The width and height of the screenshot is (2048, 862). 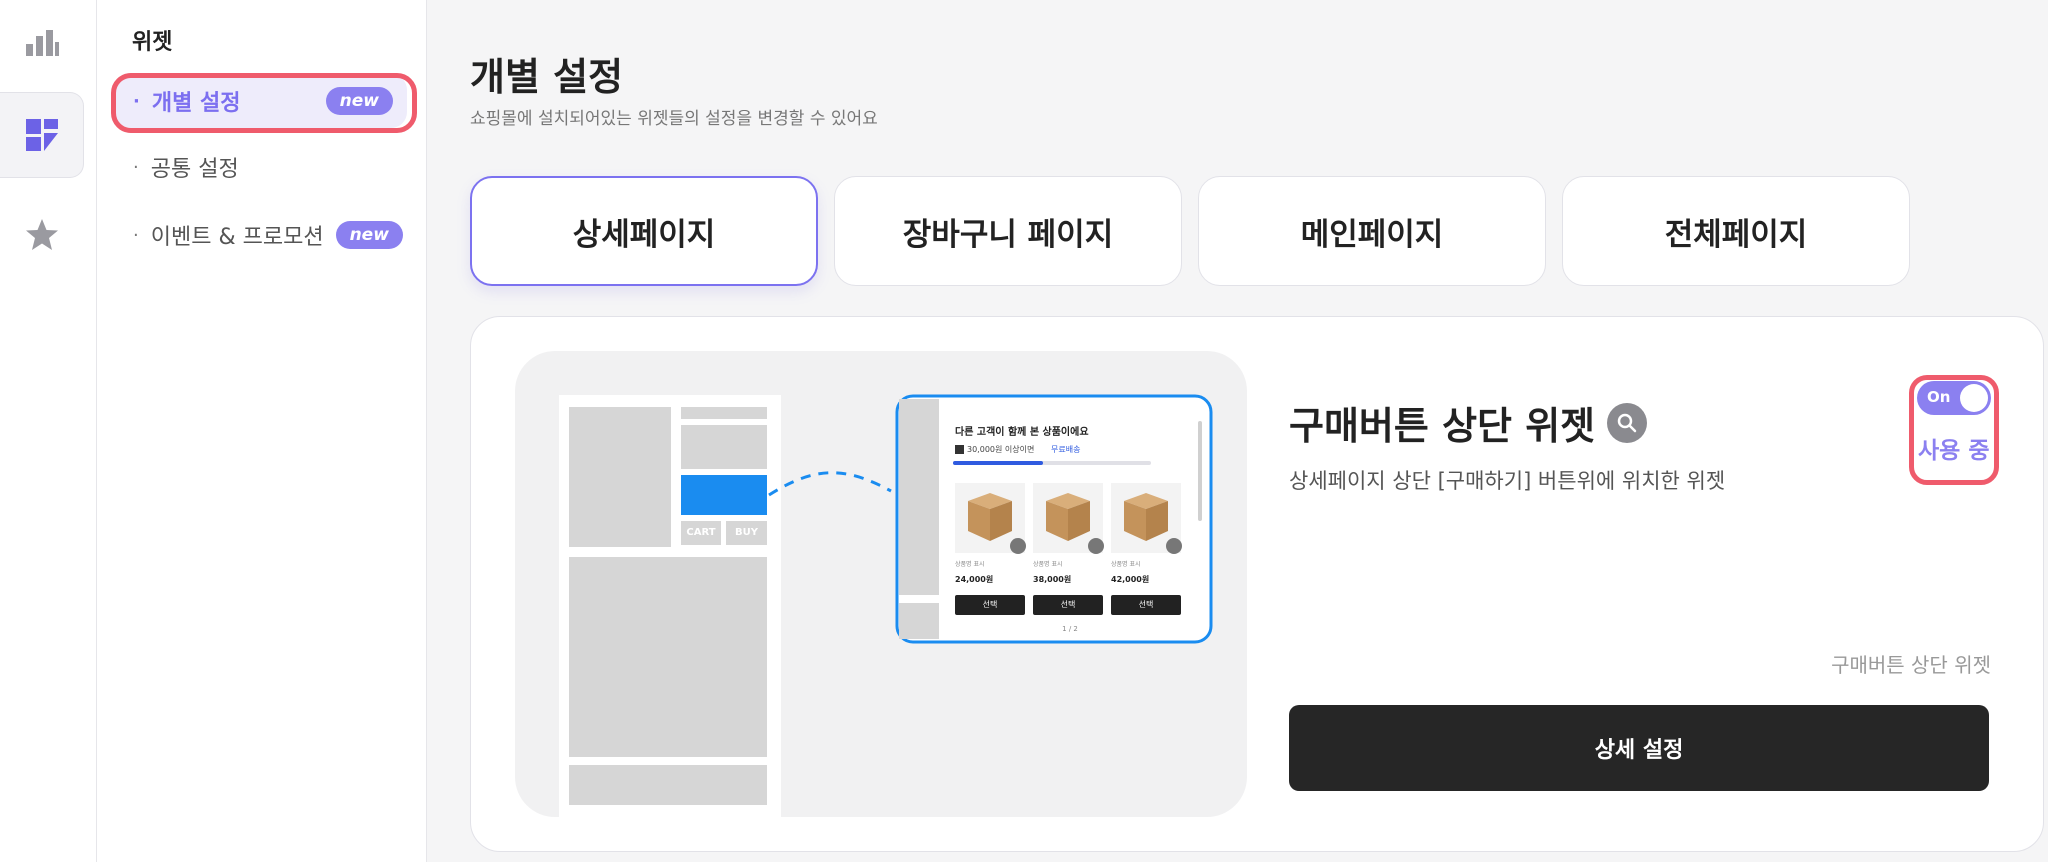 I want to click on rail-item-favorites, so click(x=42, y=235).